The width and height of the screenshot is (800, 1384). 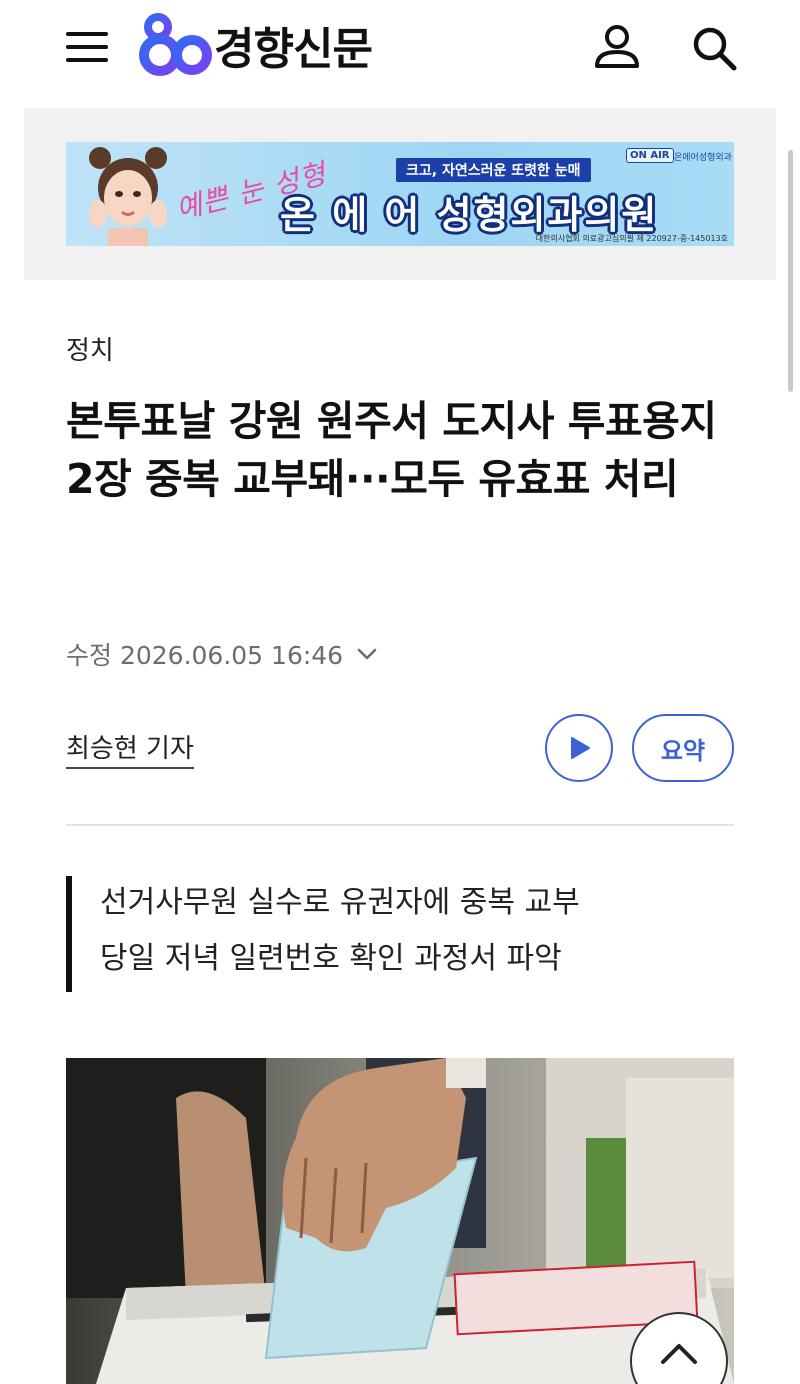 What do you see at coordinates (367, 654) in the screenshot?
I see `chevron-down-icon` at bounding box center [367, 654].